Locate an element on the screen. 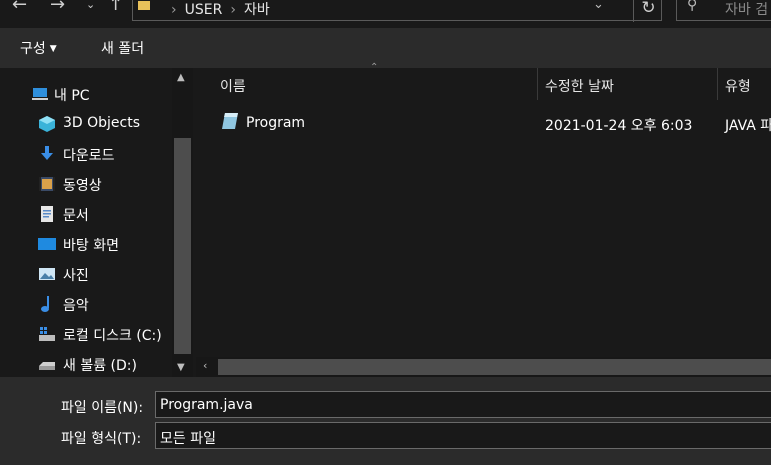 This screenshot has width=771, height=465. horizontal-scrollbar: ‹ is located at coordinates (483, 367).